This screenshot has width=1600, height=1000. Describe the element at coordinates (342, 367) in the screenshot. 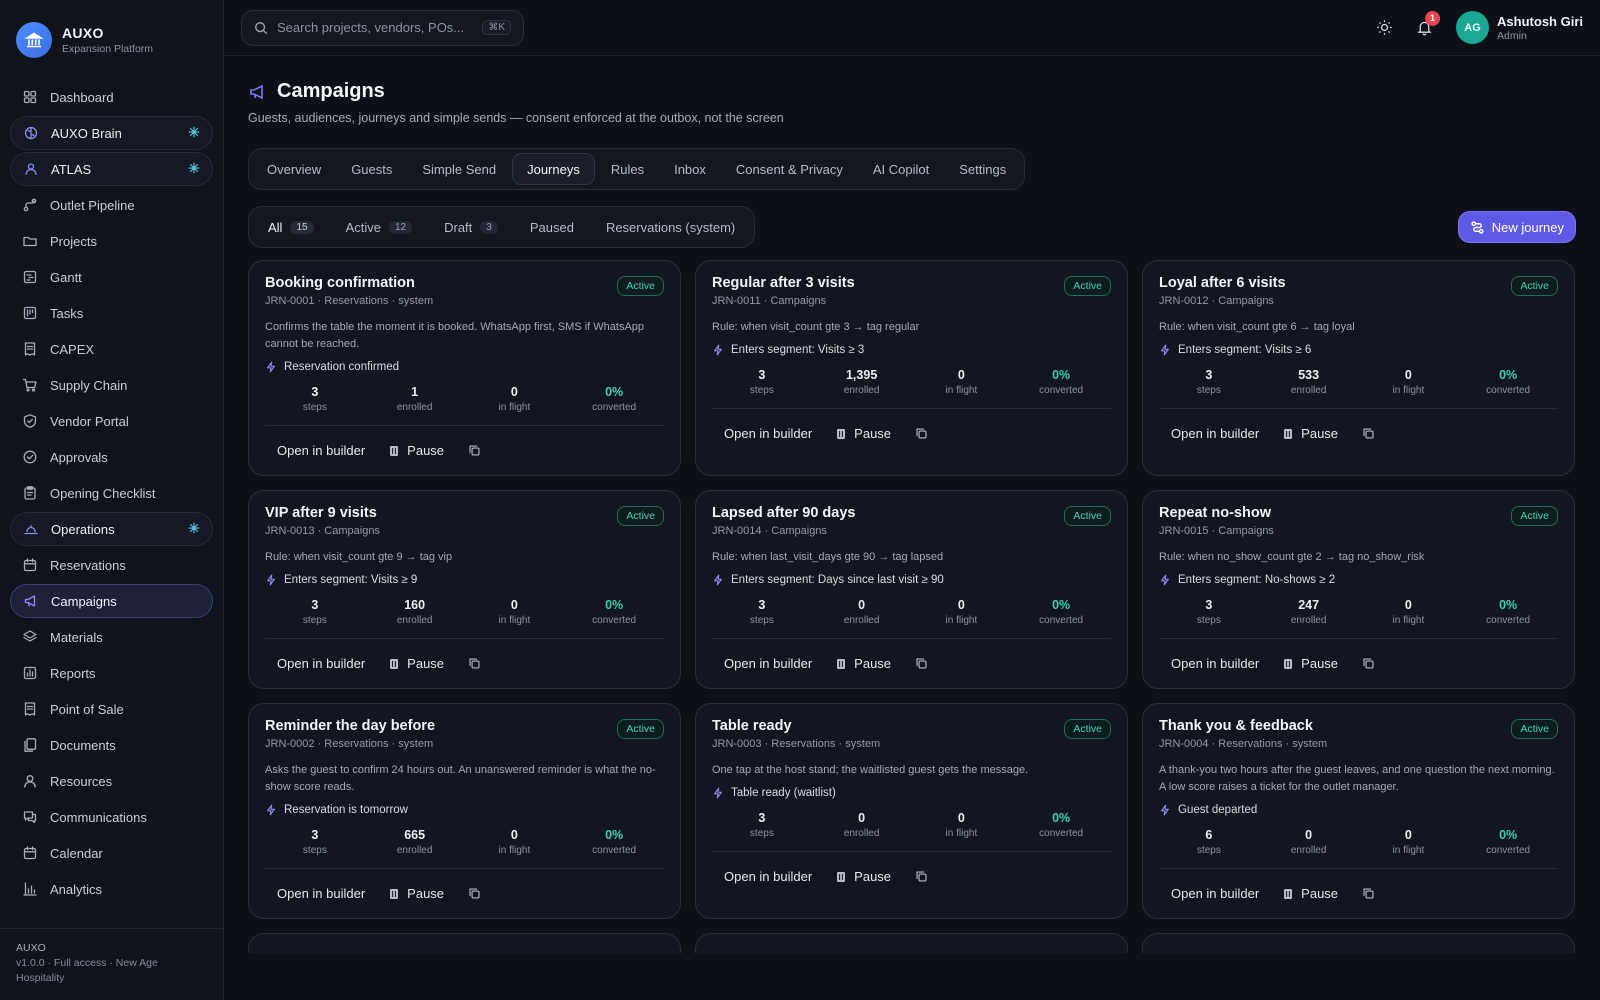

I see `trigger-label: Reservation confirmed` at that location.